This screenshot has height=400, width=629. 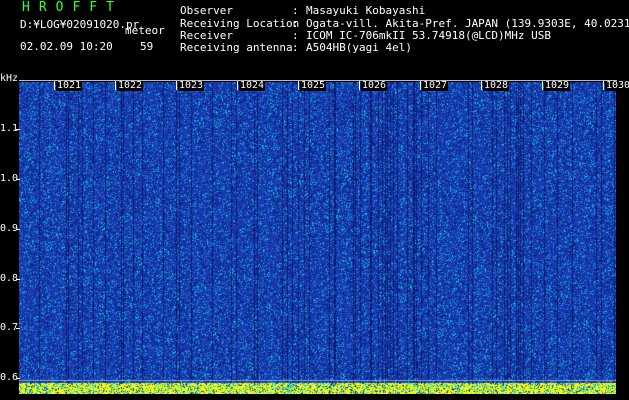 I want to click on info-row-antenna: Receiving antenna: A504HB(yagi 4el), so click(x=296, y=47).